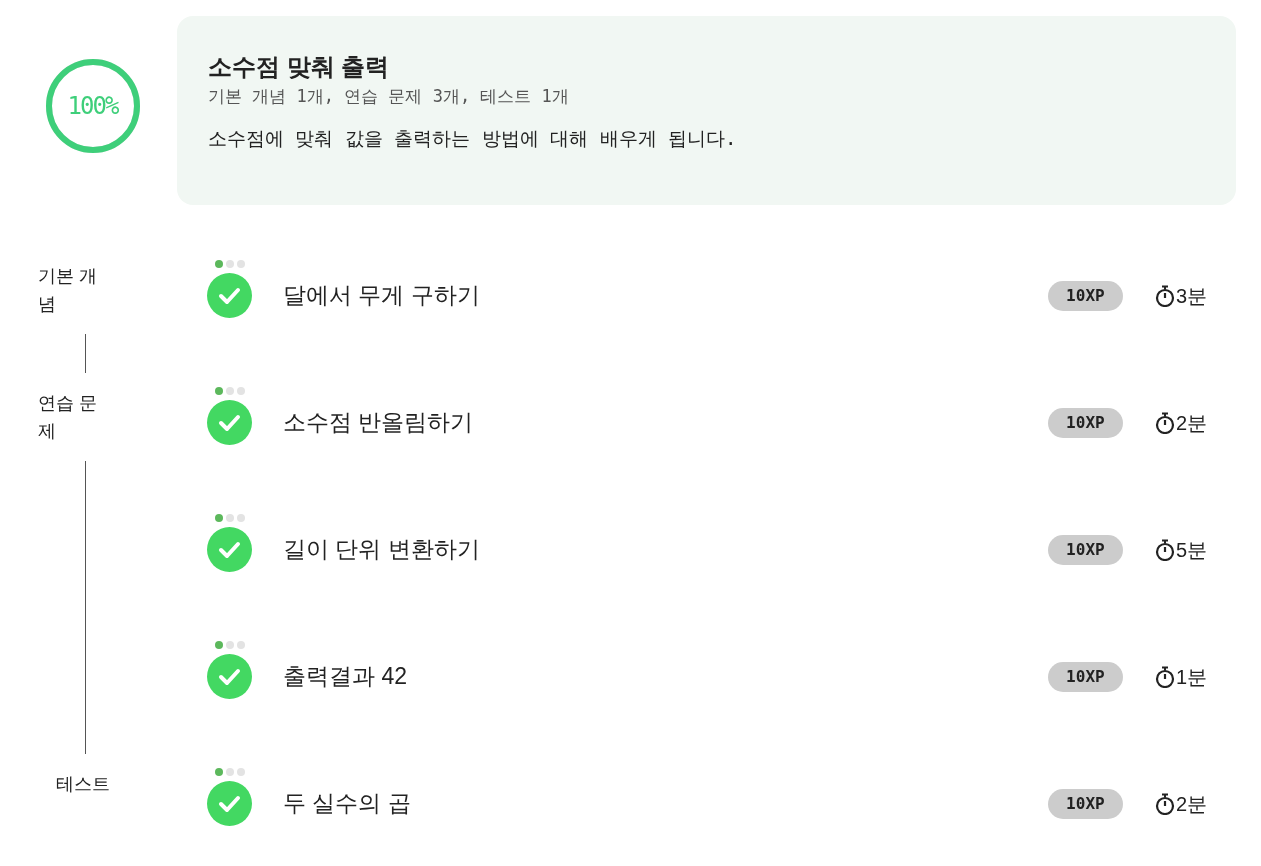 The image size is (1261, 866). What do you see at coordinates (68, 290) in the screenshot?
I see `section-label: 기본 개념` at bounding box center [68, 290].